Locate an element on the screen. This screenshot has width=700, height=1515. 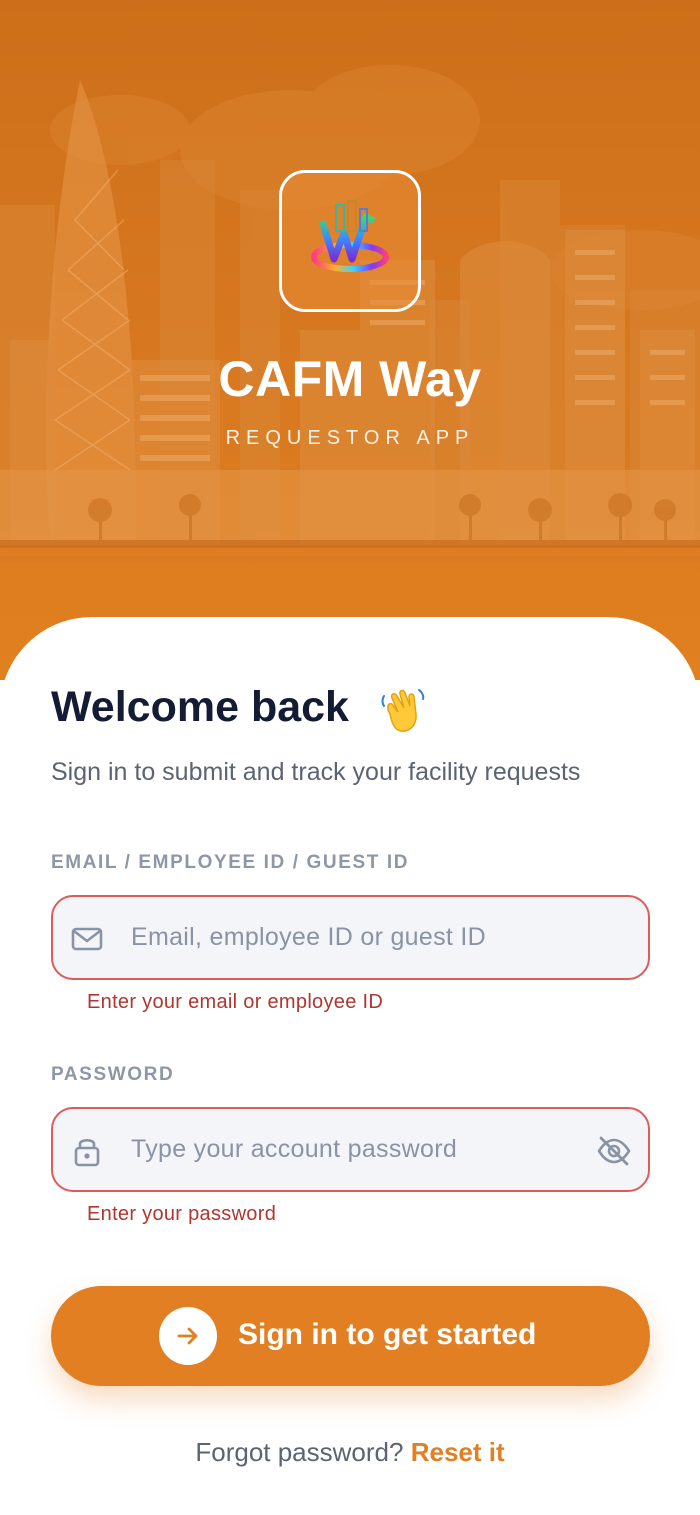
forgot-password-text: Forgot password? is located at coordinates (299, 1452).